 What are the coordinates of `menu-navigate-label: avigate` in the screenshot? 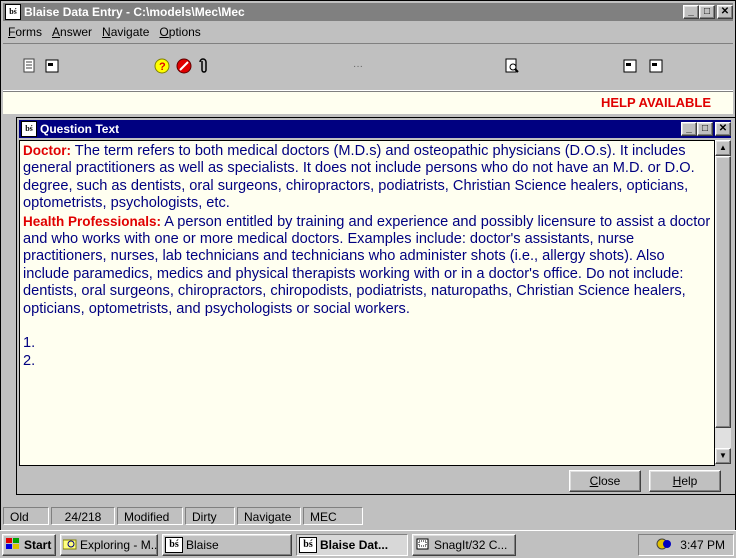 It's located at (130, 32).